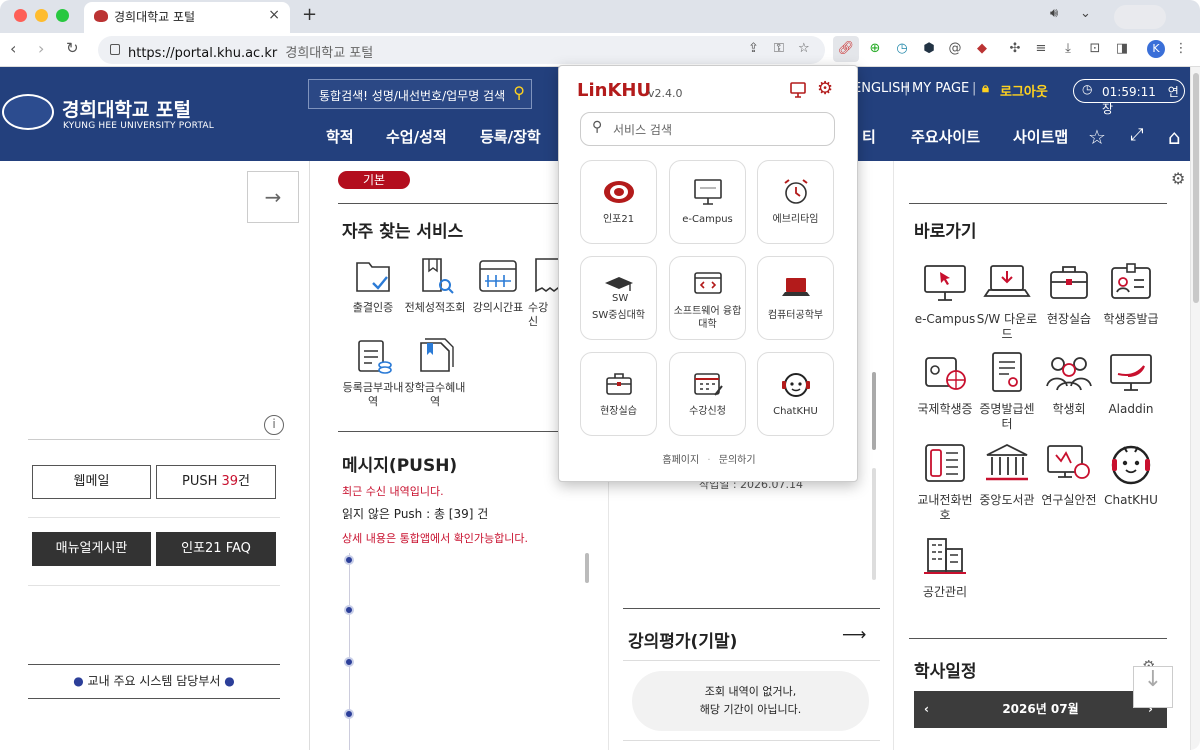  Describe the element at coordinates (1069, 474) in the screenshot. I see `shortcut-lab-safety: 연구실안전` at that location.